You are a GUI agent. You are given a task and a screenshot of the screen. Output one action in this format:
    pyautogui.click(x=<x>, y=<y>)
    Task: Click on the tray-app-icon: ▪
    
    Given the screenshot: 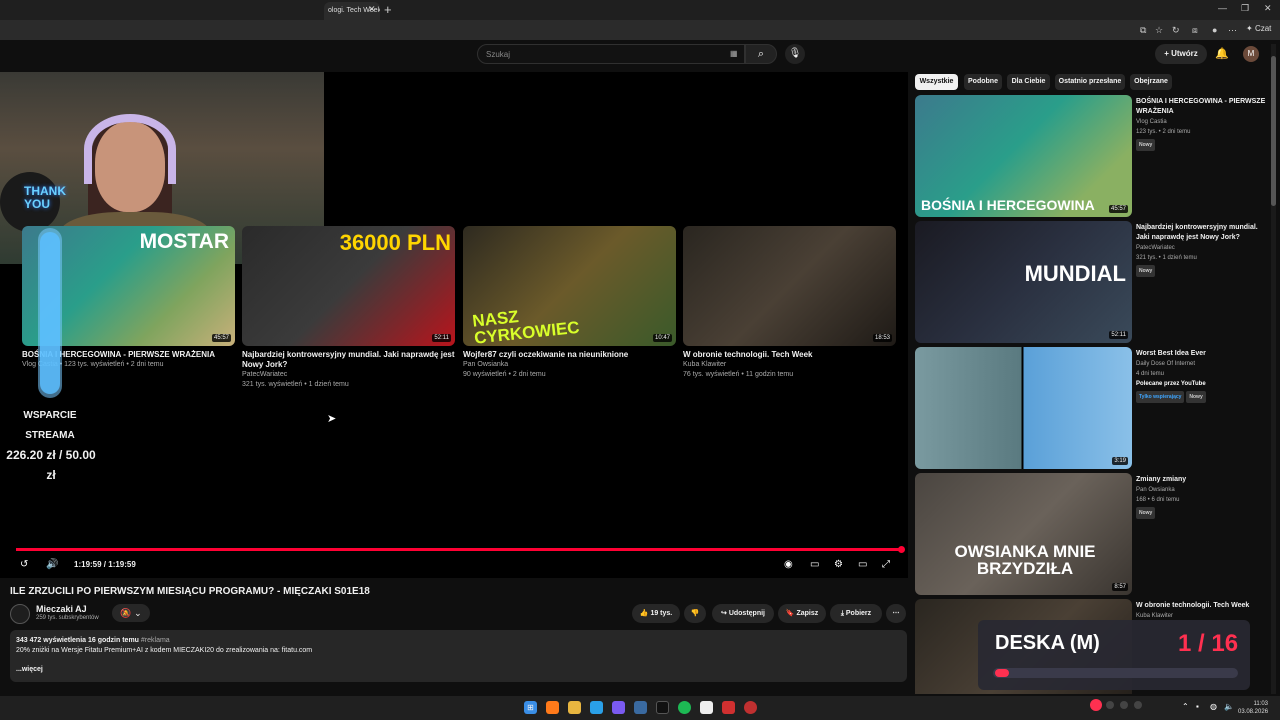 What is the action you would take?
    pyautogui.click(x=1197, y=706)
    